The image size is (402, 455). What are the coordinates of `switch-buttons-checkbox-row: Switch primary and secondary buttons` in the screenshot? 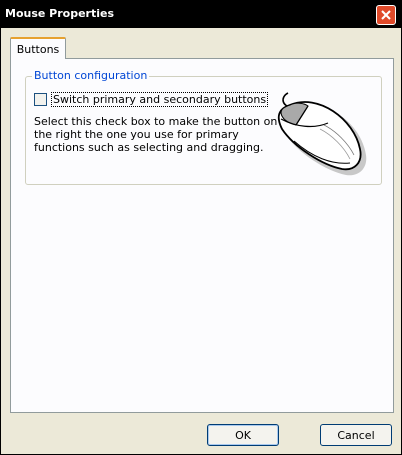 It's located at (151, 99).